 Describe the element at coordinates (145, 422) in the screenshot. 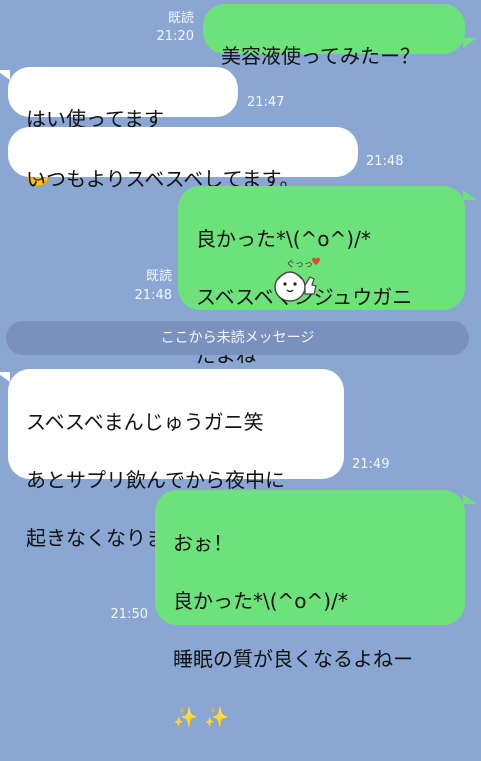

I see `message-line: スベスベまんじゅうガニ笑` at that location.